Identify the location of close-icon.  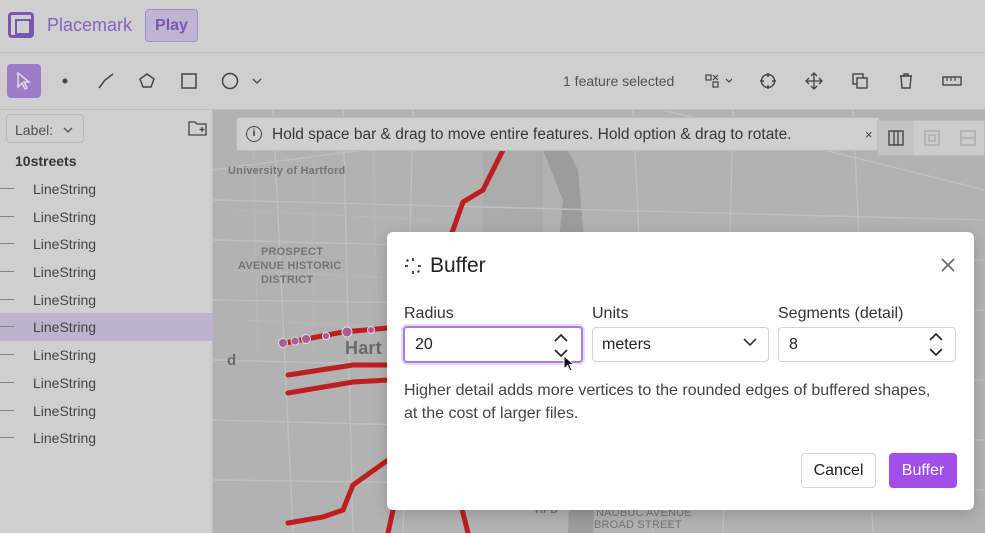
(948, 265).